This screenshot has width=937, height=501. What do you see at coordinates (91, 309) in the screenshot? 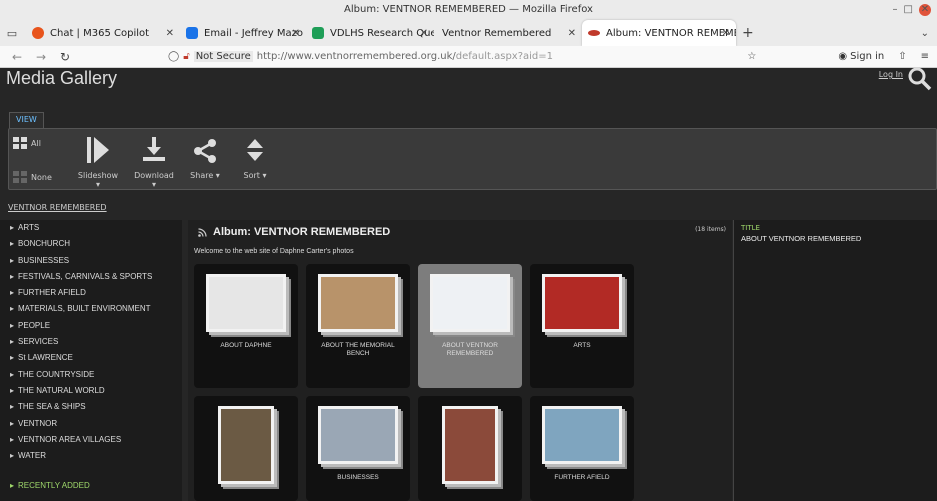
I see `sidebar-item-materials: MATERIALS, BUILT ENVIRONMENT` at bounding box center [91, 309].